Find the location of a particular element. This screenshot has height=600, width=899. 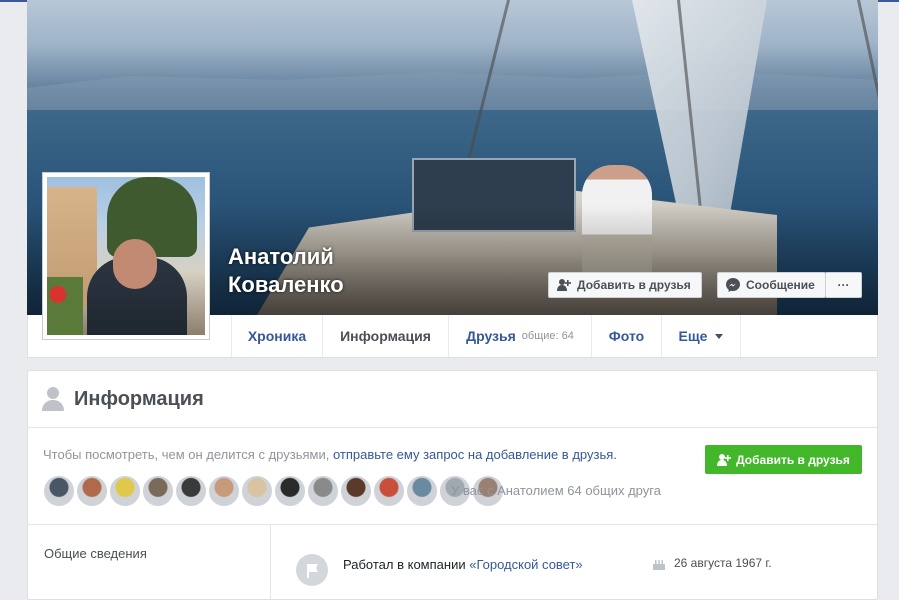

work-company-link: «Городской совет» is located at coordinates (525, 564).